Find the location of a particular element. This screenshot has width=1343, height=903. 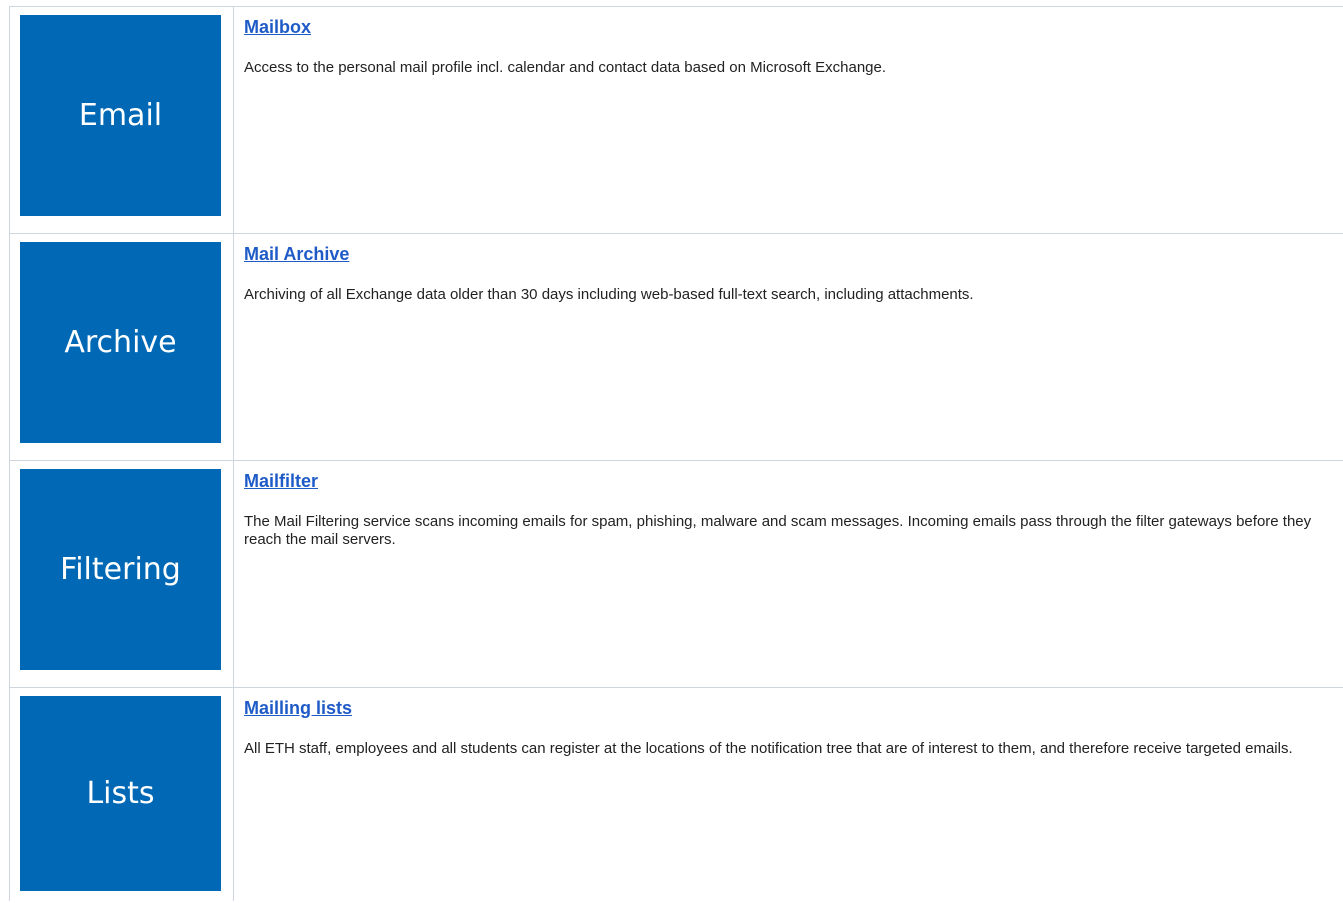

tile-cell: Lists is located at coordinates (121, 794).